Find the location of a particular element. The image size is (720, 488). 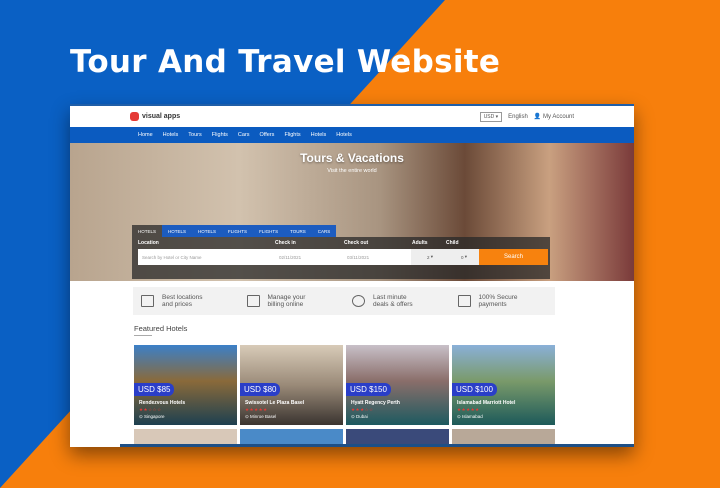

hotel-location: ⊙ Dubai is located at coordinates (359, 416).